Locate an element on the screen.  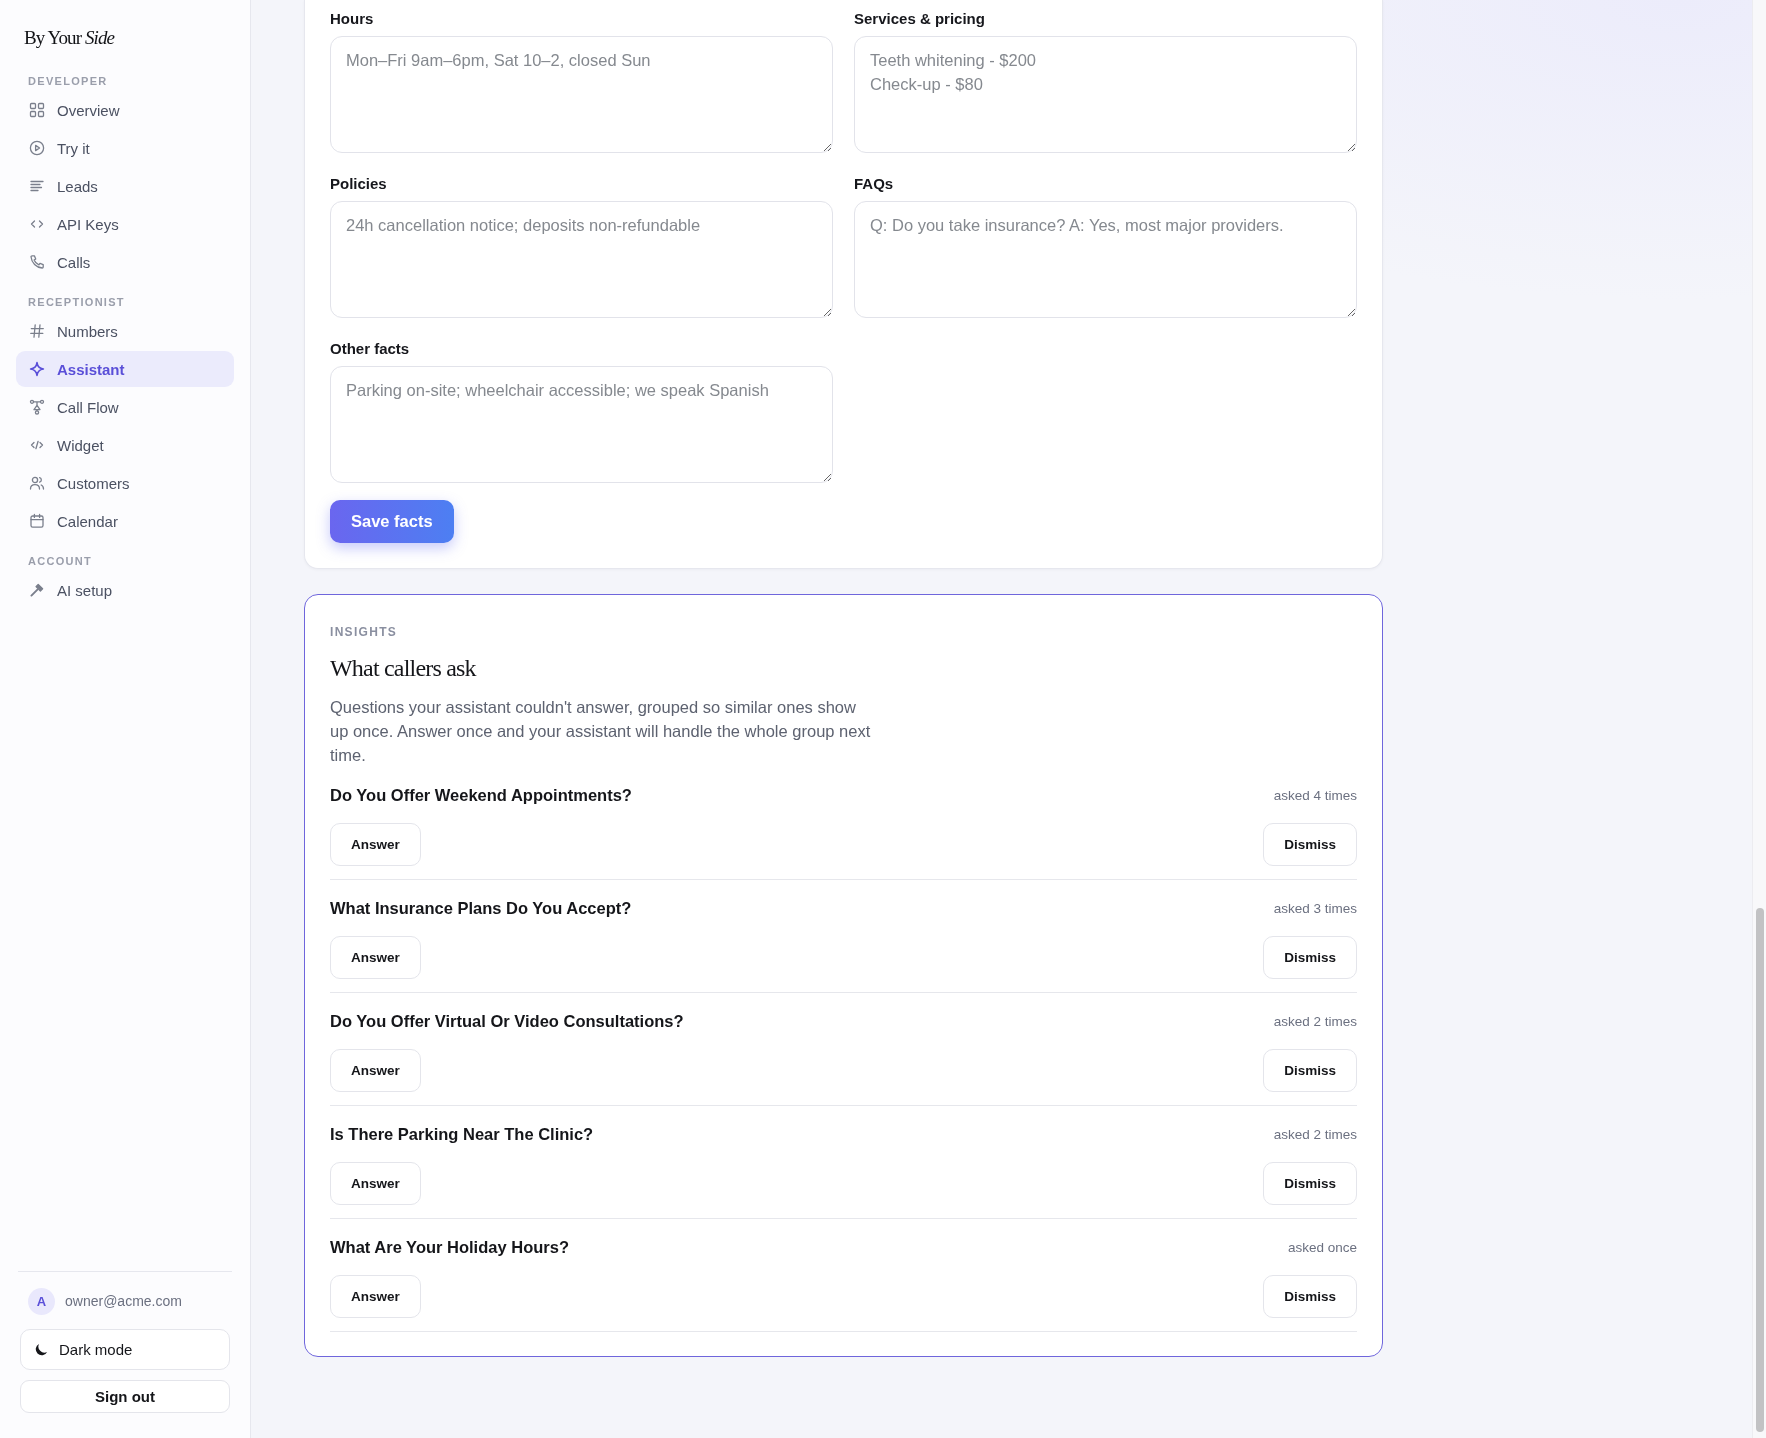
dark-mode-button: Dark mode is located at coordinates (125, 1349).